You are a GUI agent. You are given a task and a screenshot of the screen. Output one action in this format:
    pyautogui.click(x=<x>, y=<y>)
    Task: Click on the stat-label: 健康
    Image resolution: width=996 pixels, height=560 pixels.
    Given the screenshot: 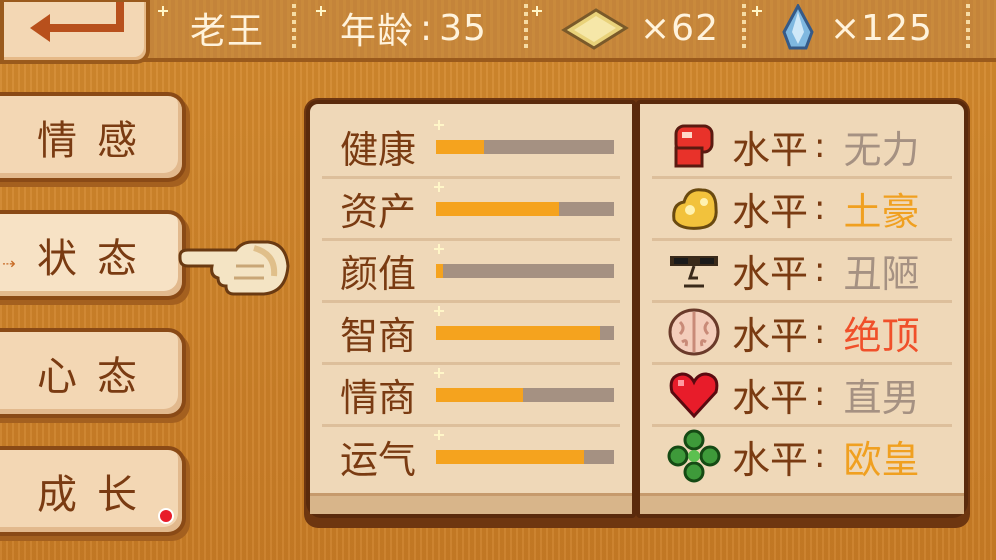 What is the action you would take?
    pyautogui.click(x=378, y=149)
    